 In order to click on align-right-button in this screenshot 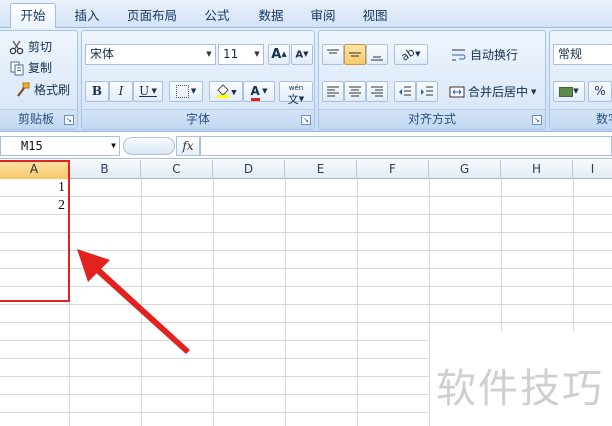, I will do `click(377, 91)`.